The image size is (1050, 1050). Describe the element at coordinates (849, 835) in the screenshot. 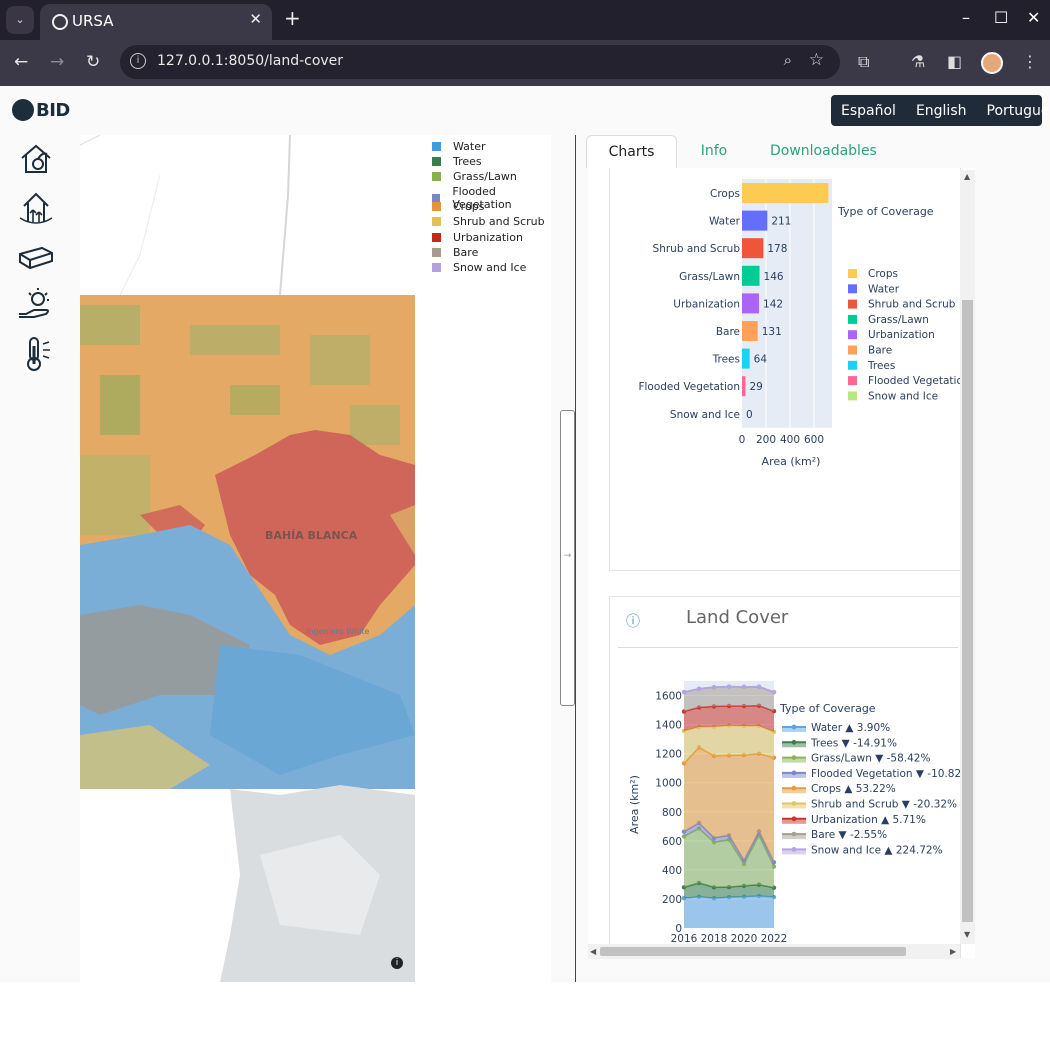

I see `legend-label: Bare ▼ -2.55%` at that location.